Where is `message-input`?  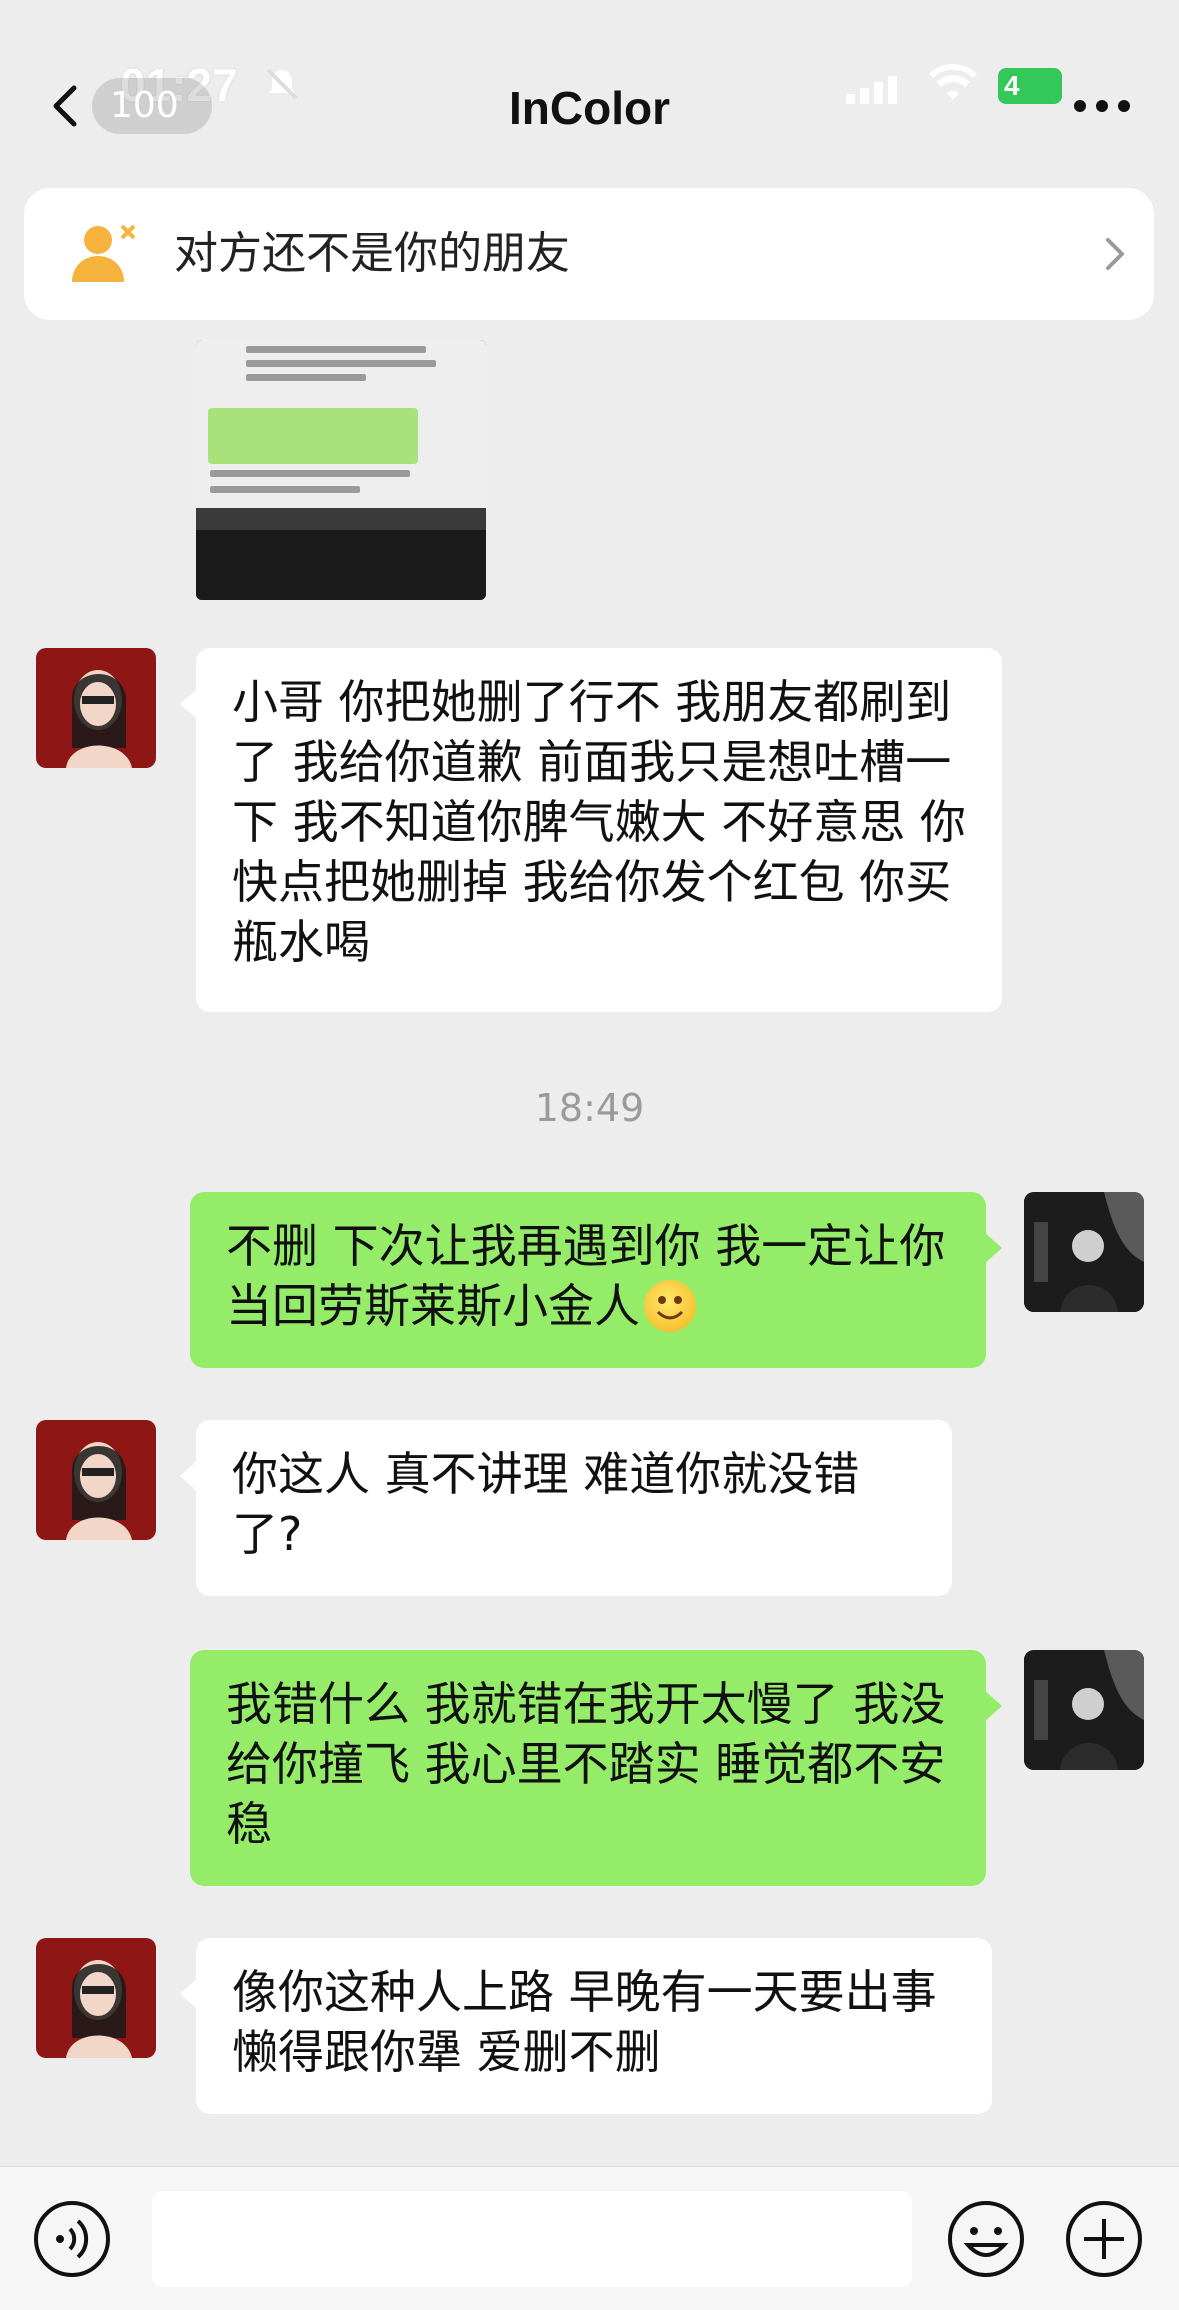 message-input is located at coordinates (532, 2239).